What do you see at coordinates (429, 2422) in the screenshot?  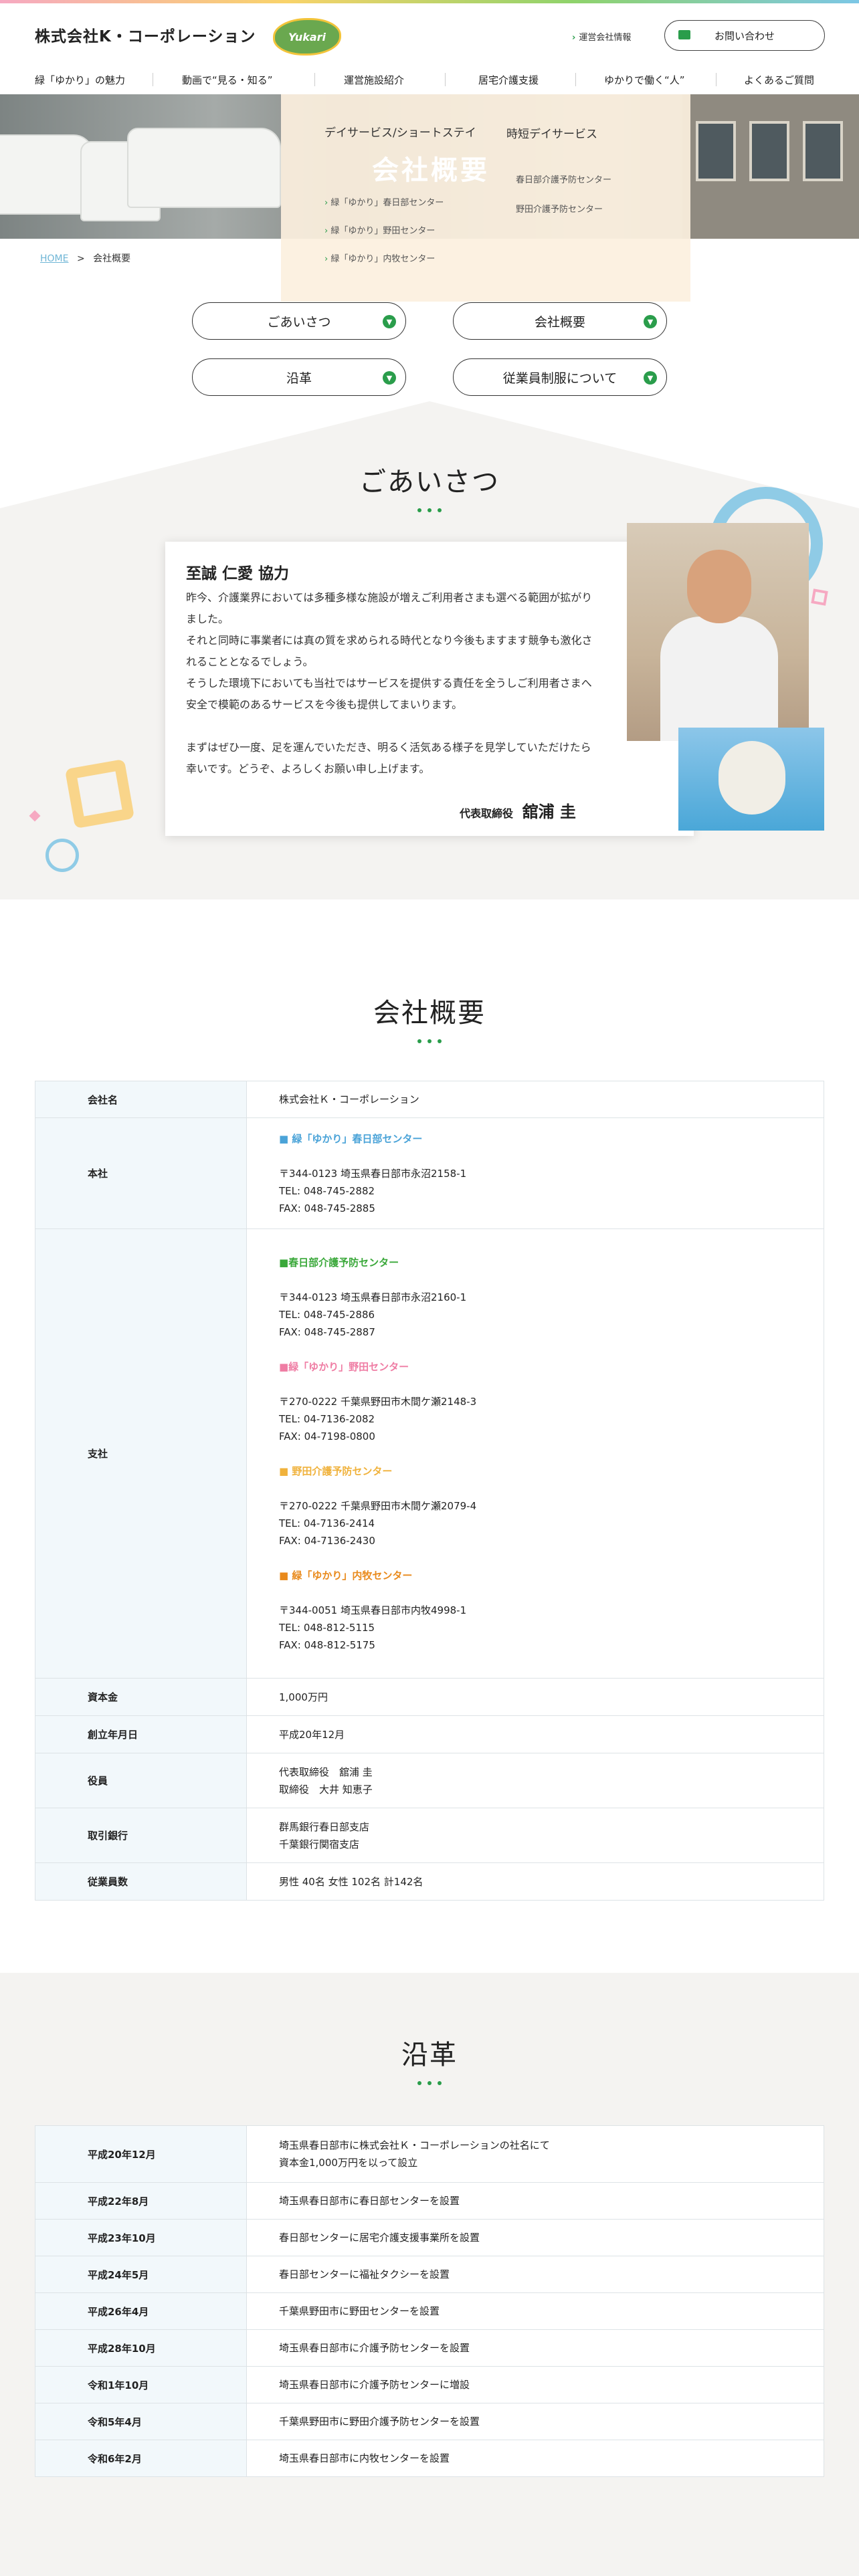 I see `table-row: 令和5年4月 千葉県野田市に野田介護予防センターを設置` at bounding box center [429, 2422].